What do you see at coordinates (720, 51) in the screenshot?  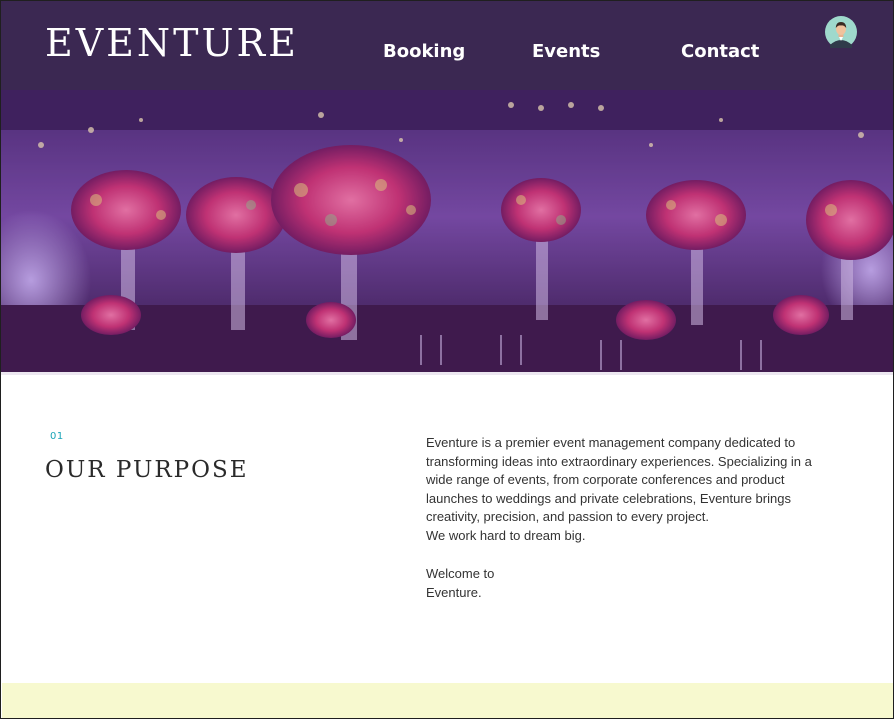 I see `nav-contact-link: Contact` at bounding box center [720, 51].